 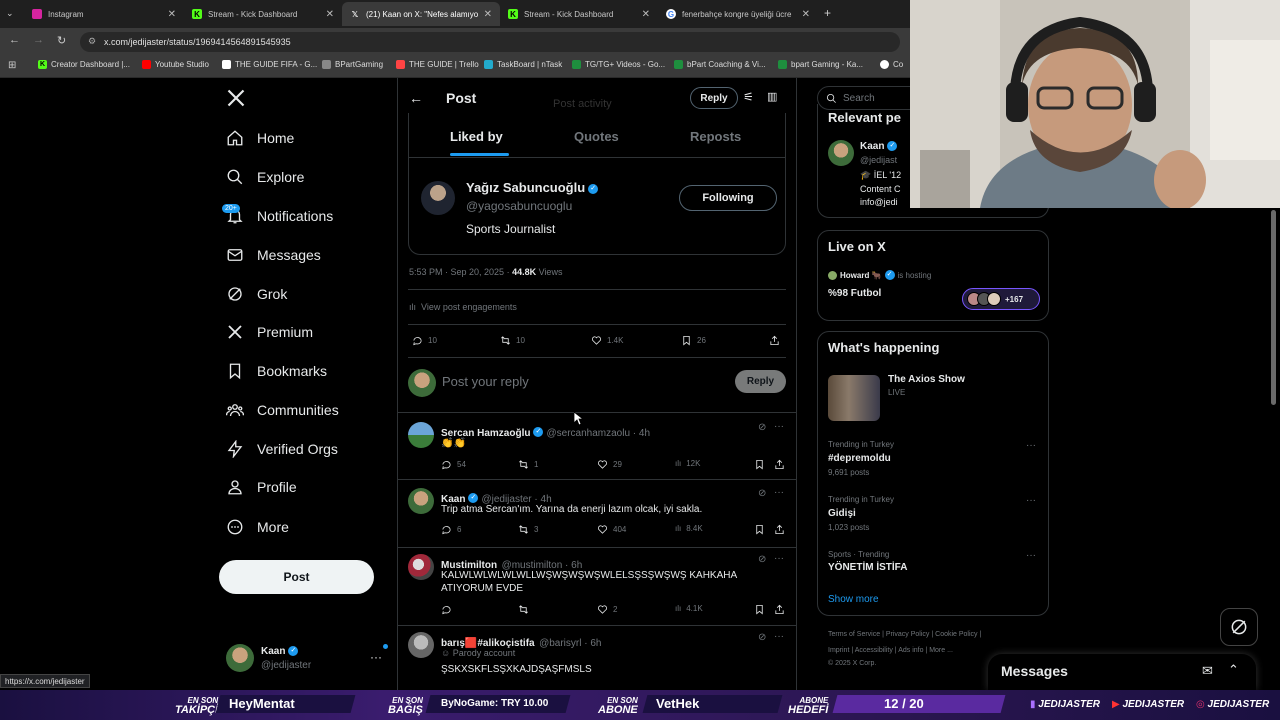 What do you see at coordinates (1239, 627) in the screenshot?
I see `grok-floating-button` at bounding box center [1239, 627].